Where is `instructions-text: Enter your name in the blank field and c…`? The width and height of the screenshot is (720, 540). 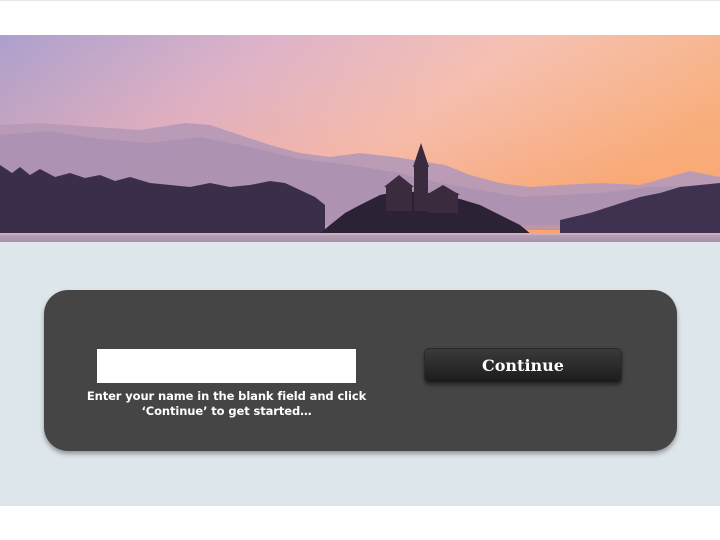 instructions-text: Enter your name in the blank field and c… is located at coordinates (226, 404).